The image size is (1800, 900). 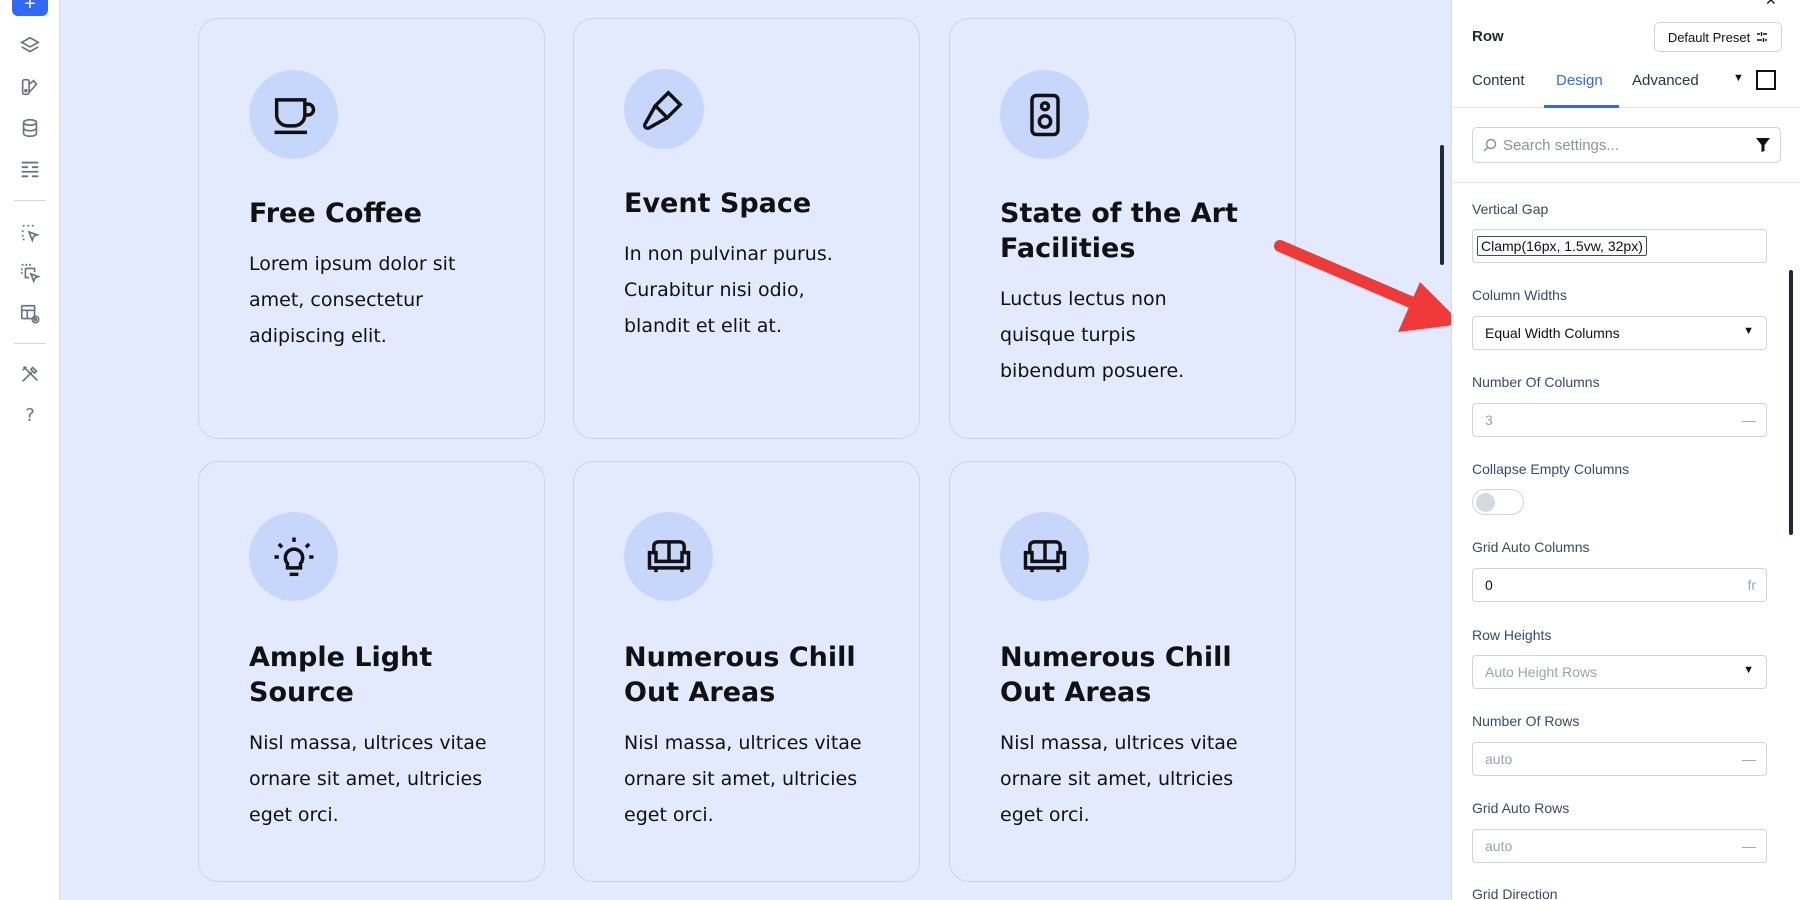 I want to click on card-text-line: amet, consectetur, so click(x=336, y=300).